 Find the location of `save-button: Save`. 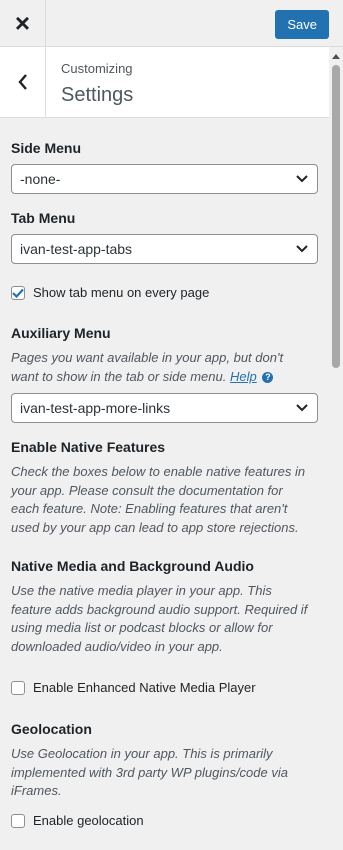

save-button: Save is located at coordinates (302, 24).